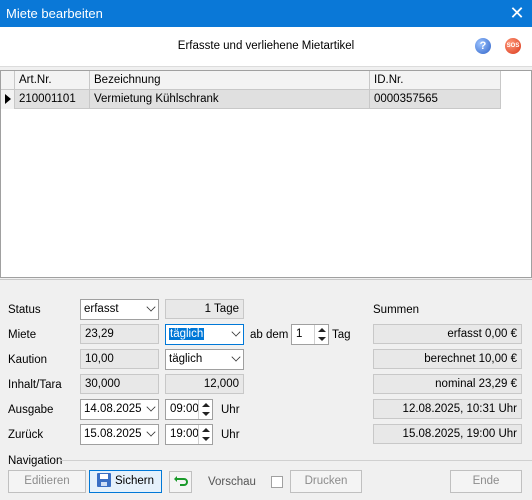 This screenshot has height=500, width=532. What do you see at coordinates (54, 13) in the screenshot?
I see `window-title: Miete bearbeiten` at bounding box center [54, 13].